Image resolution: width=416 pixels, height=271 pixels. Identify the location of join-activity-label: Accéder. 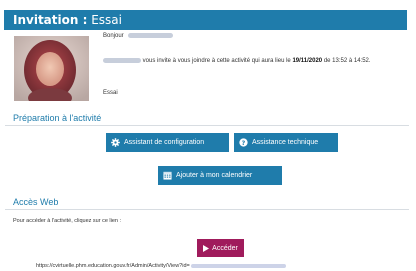
(225, 248).